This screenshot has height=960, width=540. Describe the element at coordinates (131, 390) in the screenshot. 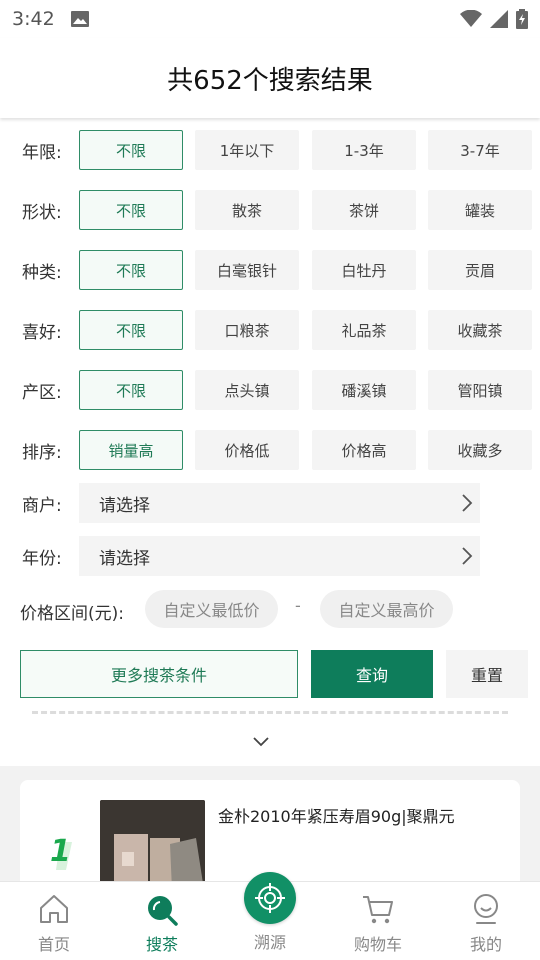

I see `chip-region-all: 不限` at that location.